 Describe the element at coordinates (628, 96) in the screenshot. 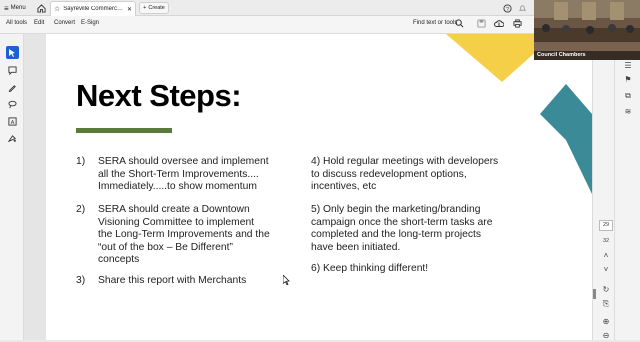

I see `page-thumbnails-icon: ⧉` at that location.